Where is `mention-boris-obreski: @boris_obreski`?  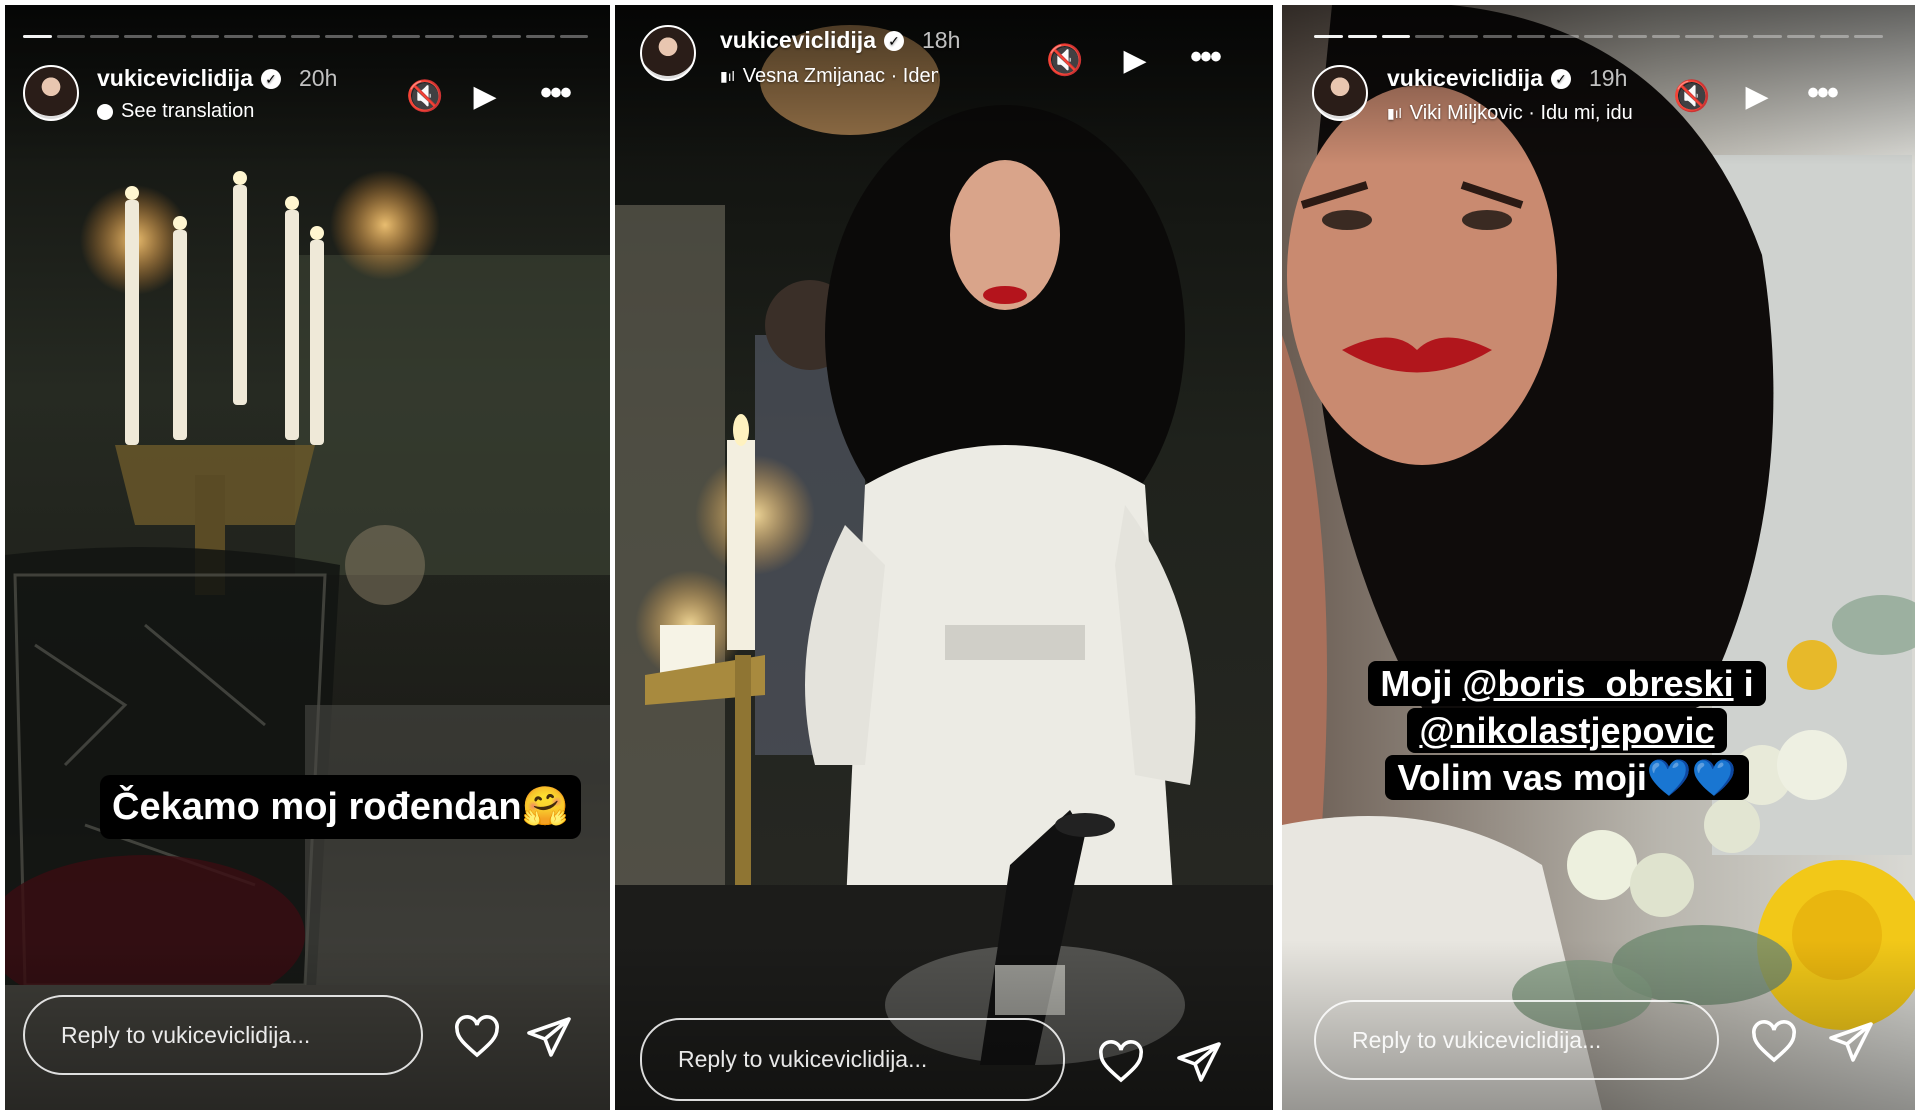 mention-boris-obreski: @boris_obreski is located at coordinates (1597, 683).